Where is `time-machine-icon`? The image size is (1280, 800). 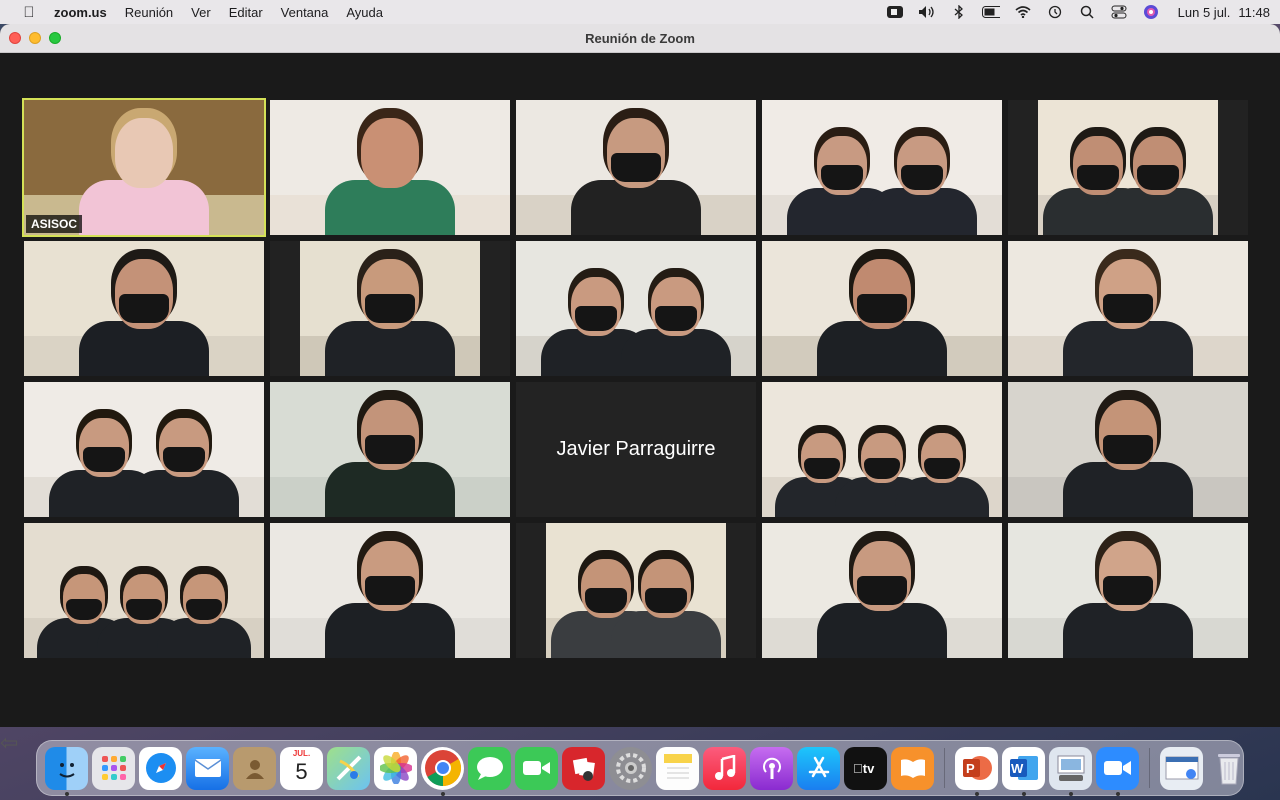 time-machine-icon is located at coordinates (1055, 12).